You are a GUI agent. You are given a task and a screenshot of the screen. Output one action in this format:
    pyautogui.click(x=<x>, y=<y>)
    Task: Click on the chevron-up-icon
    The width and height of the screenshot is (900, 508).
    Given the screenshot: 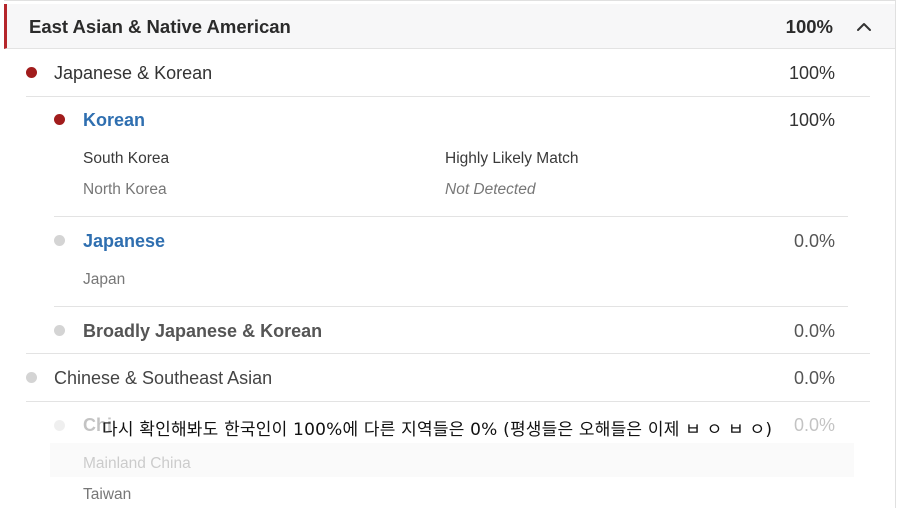 What is the action you would take?
    pyautogui.click(x=864, y=27)
    